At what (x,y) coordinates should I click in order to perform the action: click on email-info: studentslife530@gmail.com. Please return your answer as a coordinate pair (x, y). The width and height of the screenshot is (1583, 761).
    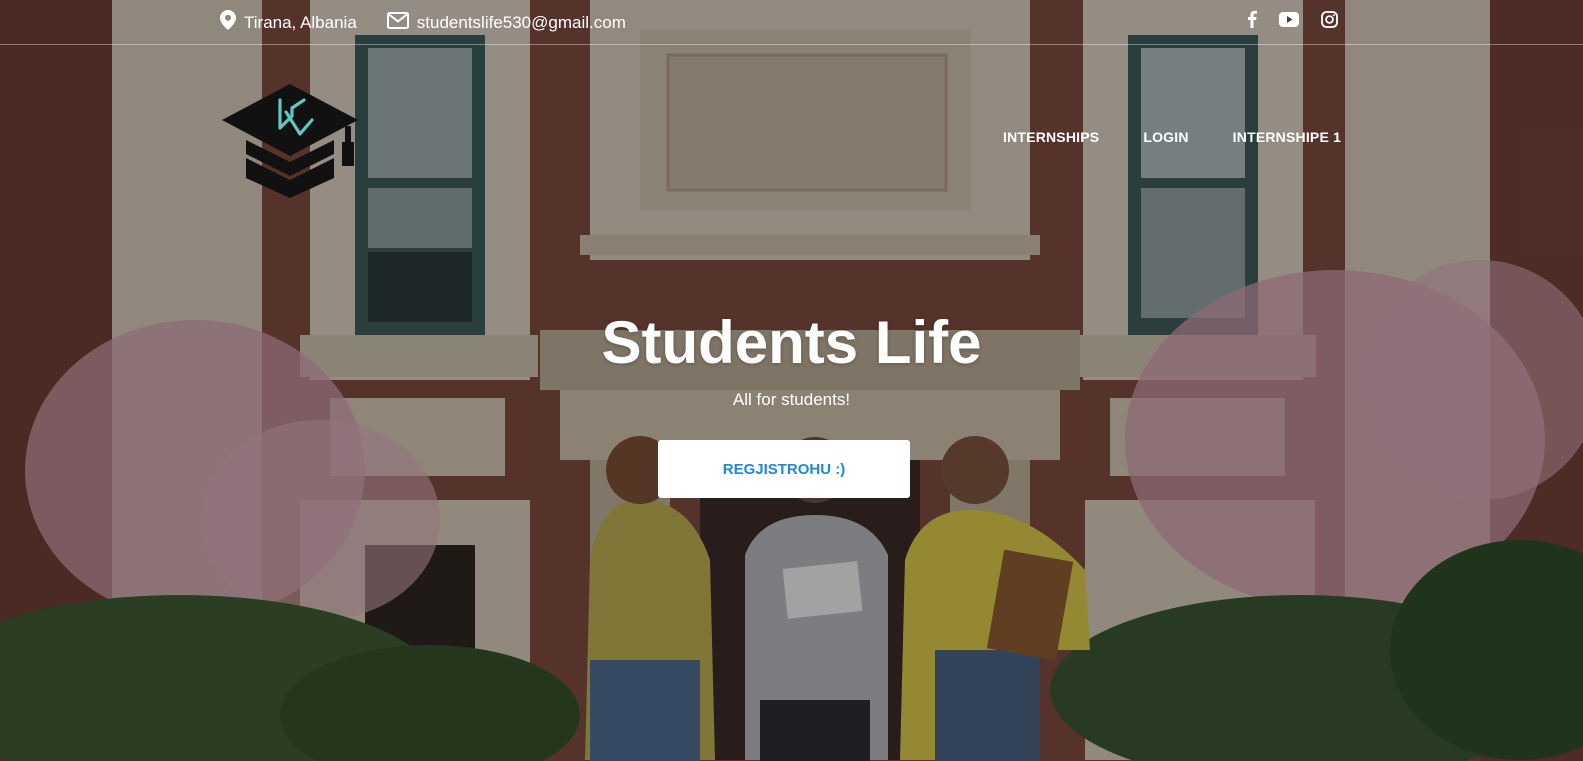
    Looking at the image, I should click on (506, 22).